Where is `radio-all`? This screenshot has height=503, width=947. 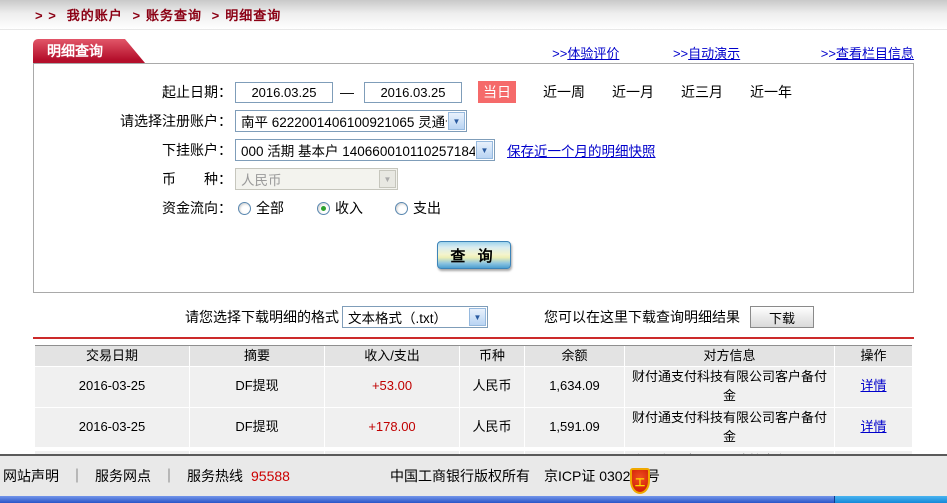
radio-all is located at coordinates (244, 208).